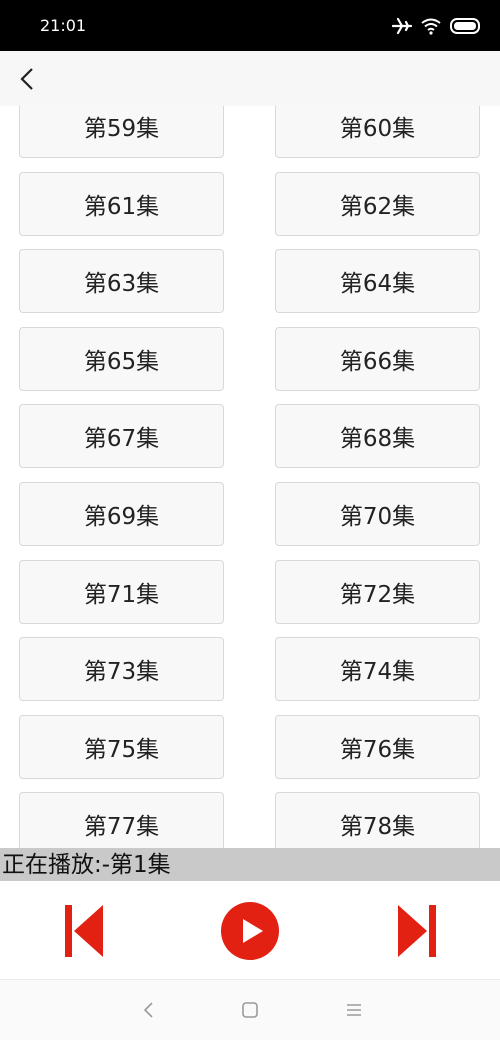  Describe the element at coordinates (86, 865) in the screenshot. I see `now-playing-text: 正在播放:-第1集` at that location.